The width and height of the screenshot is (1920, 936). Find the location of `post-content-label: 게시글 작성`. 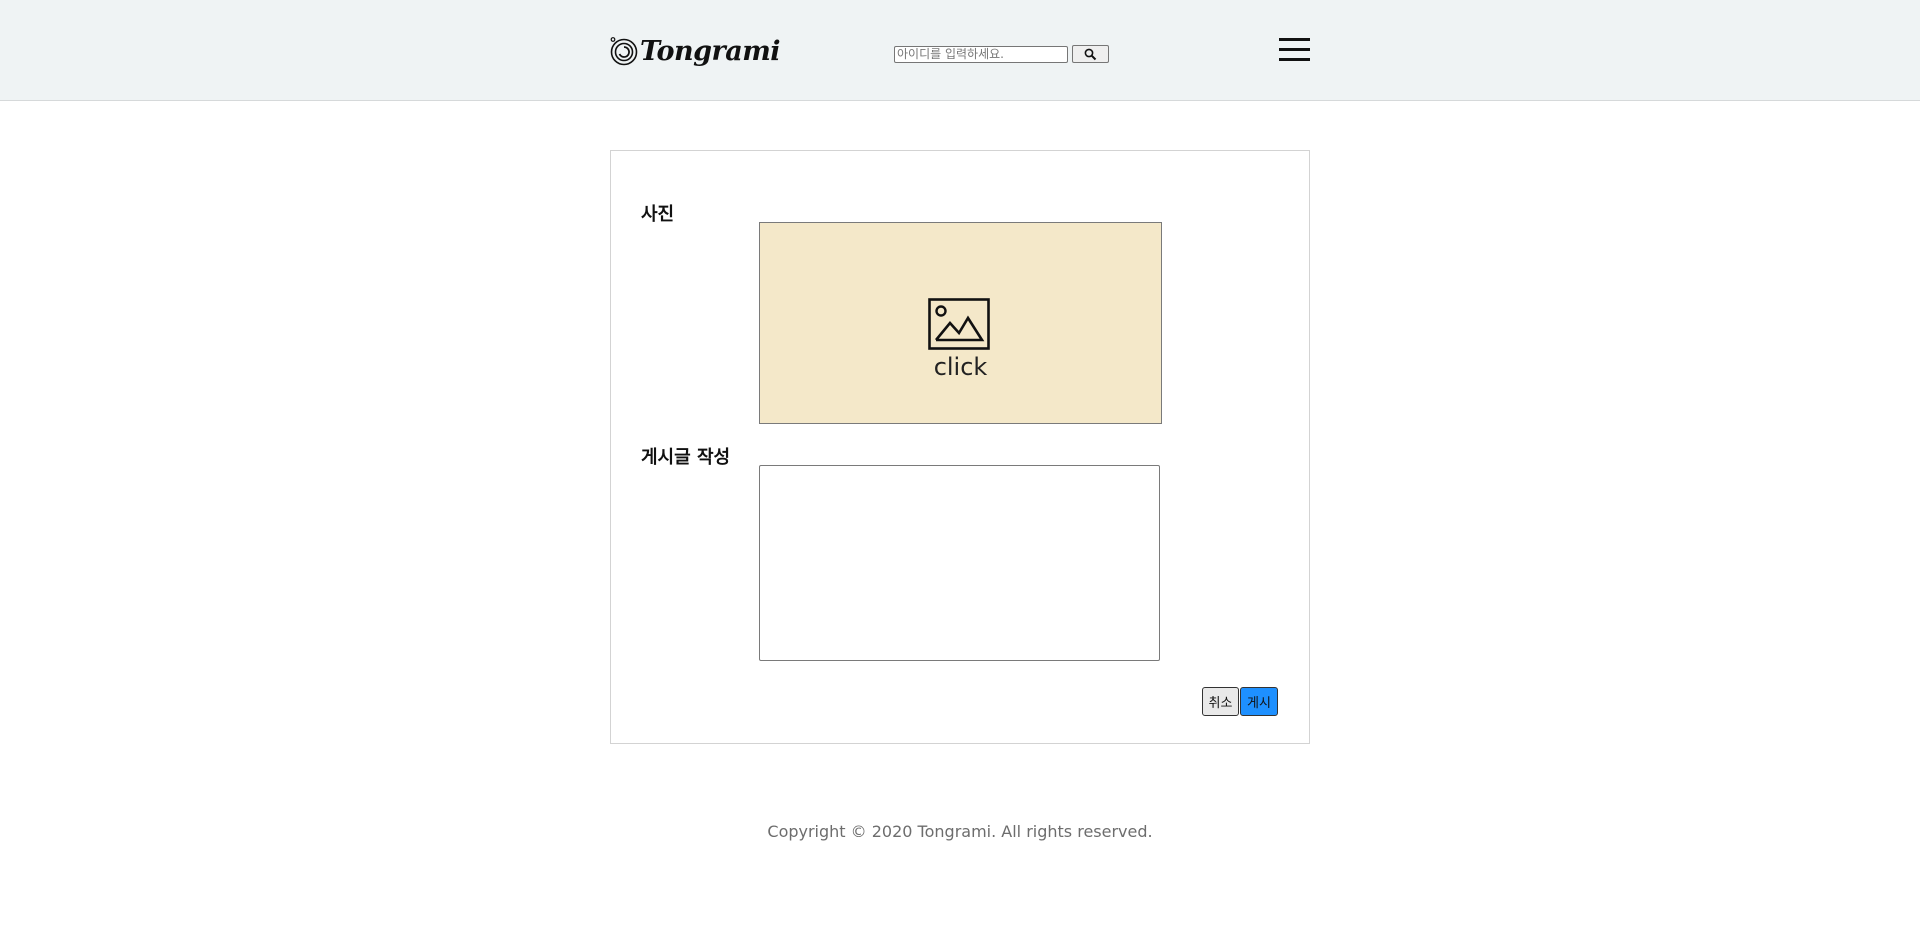

post-content-label: 게시글 작성 is located at coordinates (686, 457).